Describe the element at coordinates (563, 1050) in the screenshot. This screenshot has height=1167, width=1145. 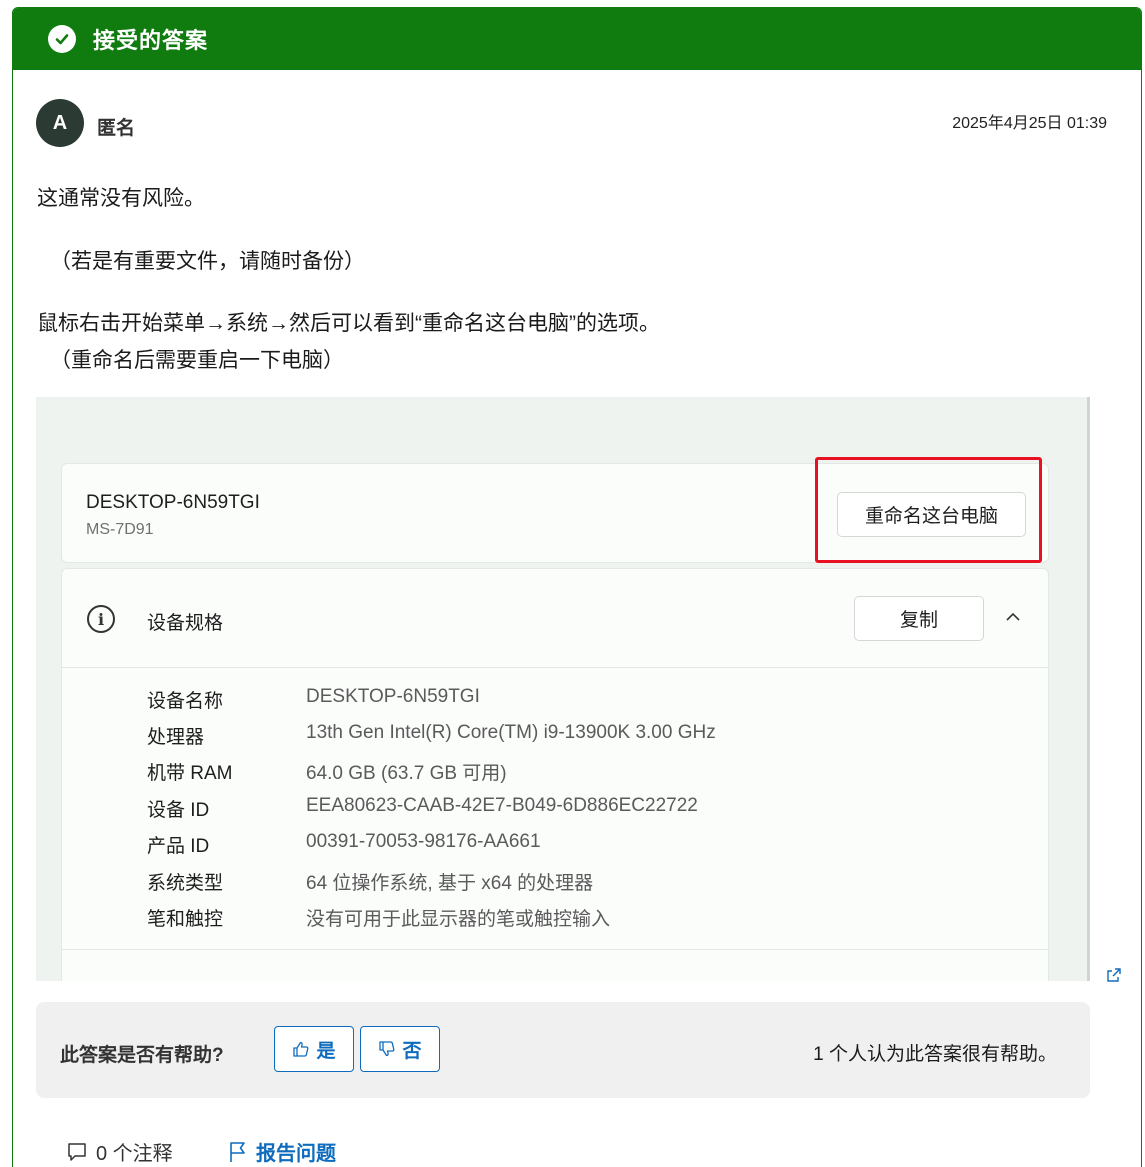
I see `feedback-panel: 此答案是否有帮助? 是 否 1 个人认为此答案很有帮助。` at that location.